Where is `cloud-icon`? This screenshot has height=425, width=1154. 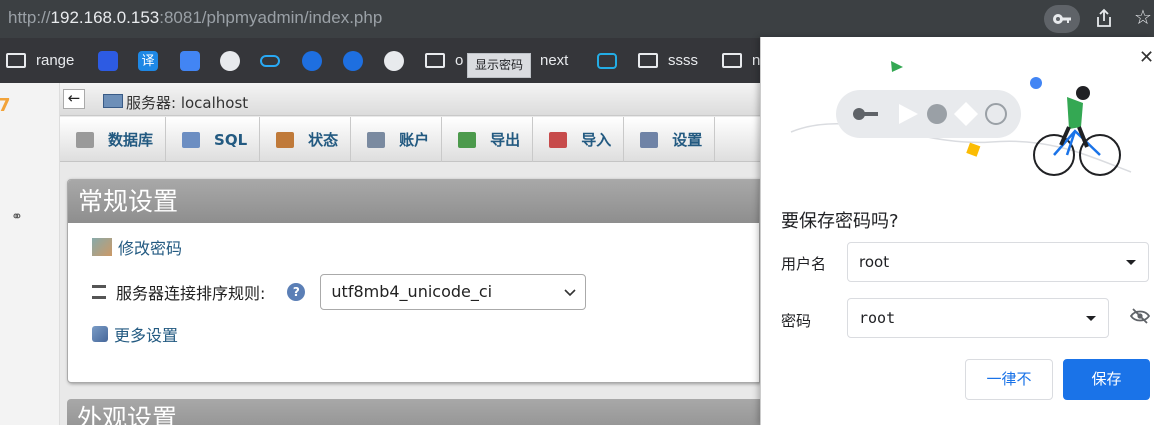
cloud-icon is located at coordinates (270, 60).